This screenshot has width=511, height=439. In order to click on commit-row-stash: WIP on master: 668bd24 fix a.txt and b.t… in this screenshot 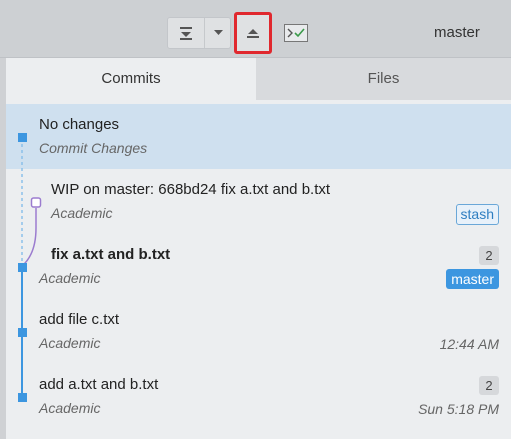, I will do `click(258, 201)`.